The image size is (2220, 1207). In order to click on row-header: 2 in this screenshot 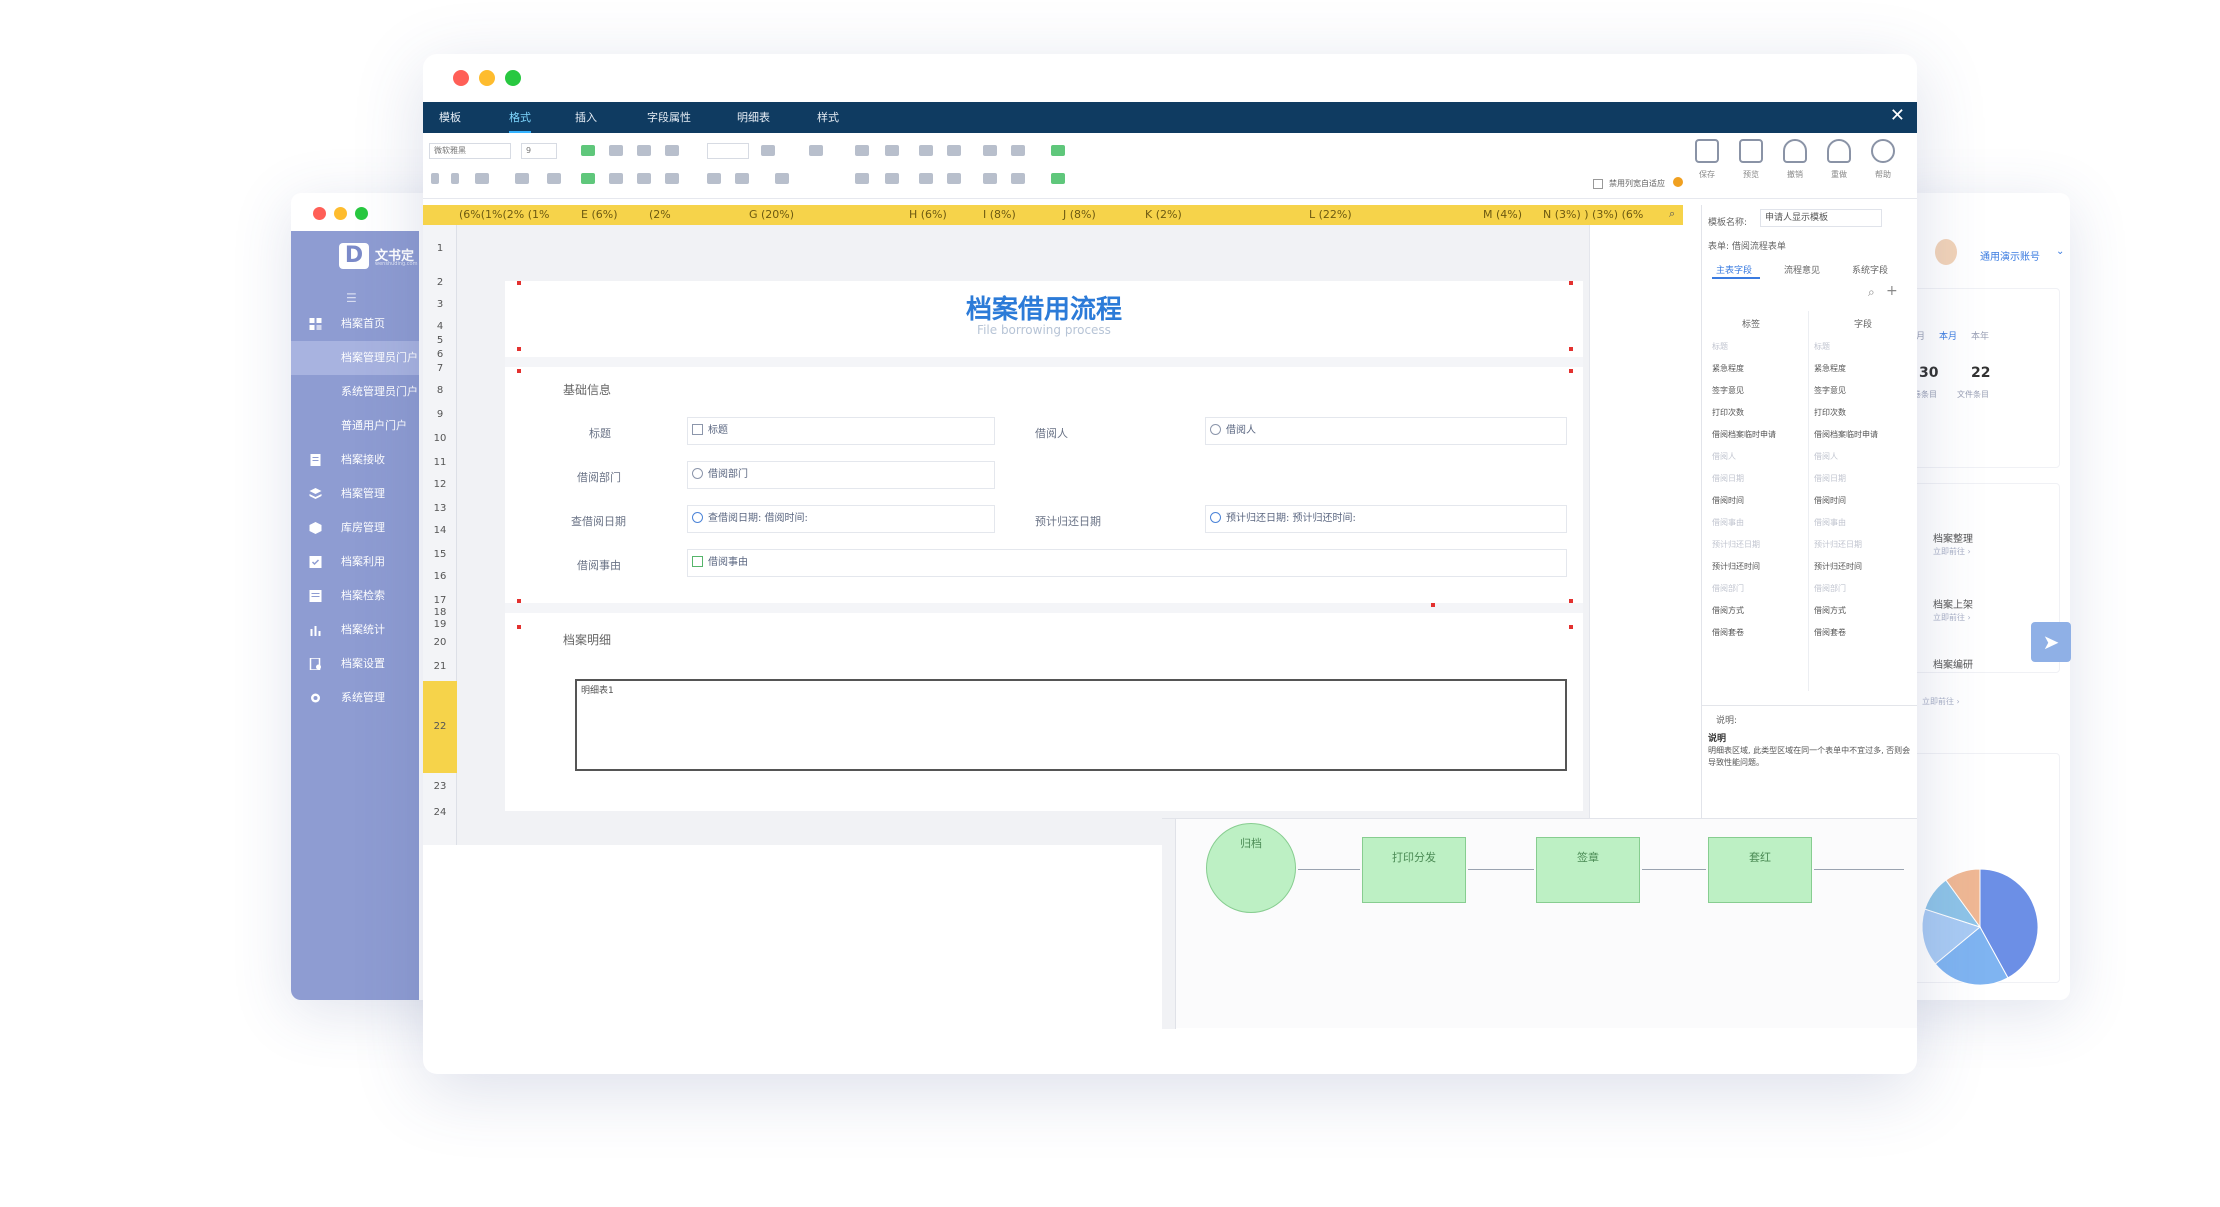, I will do `click(440, 282)`.